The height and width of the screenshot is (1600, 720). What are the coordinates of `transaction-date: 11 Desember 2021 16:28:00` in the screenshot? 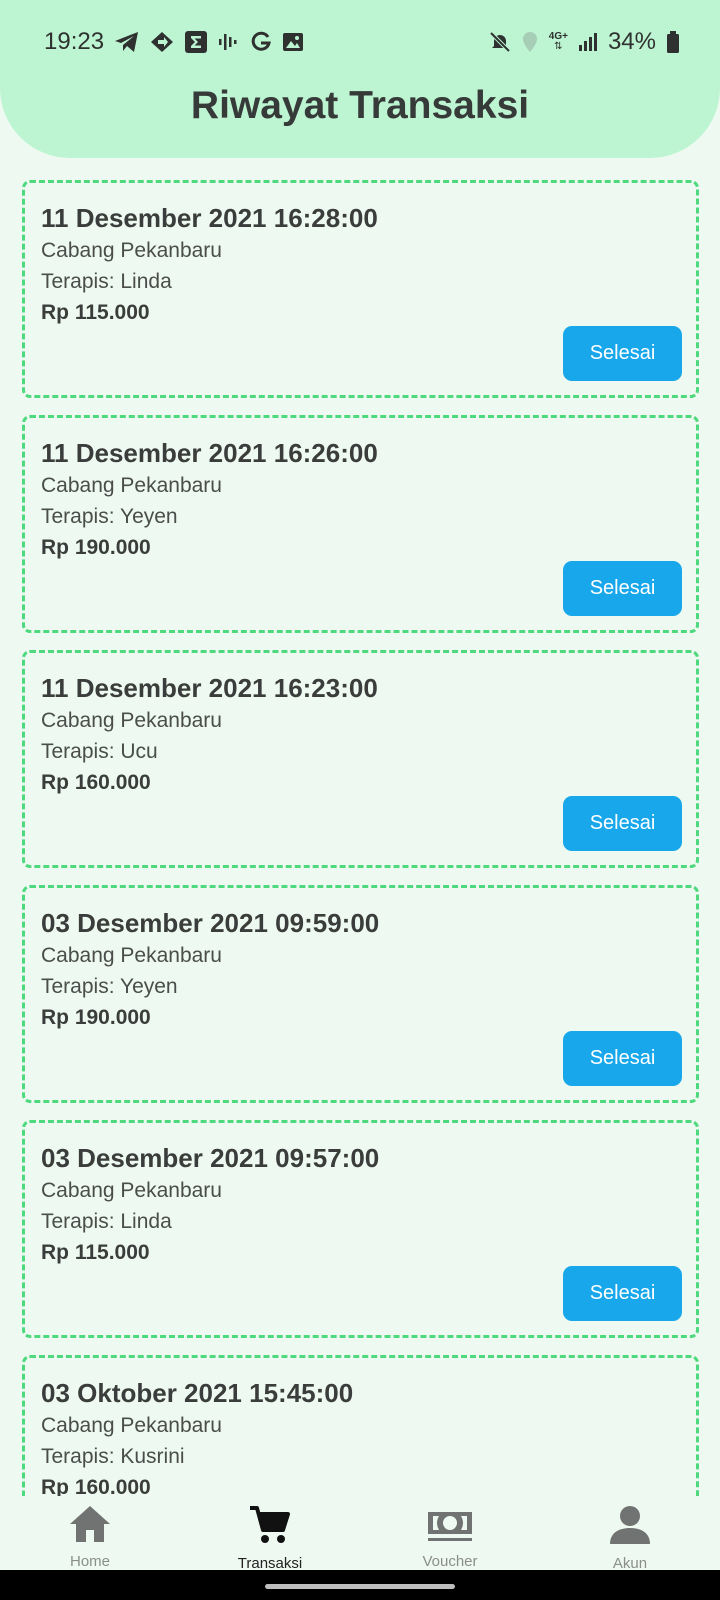 It's located at (209, 218).